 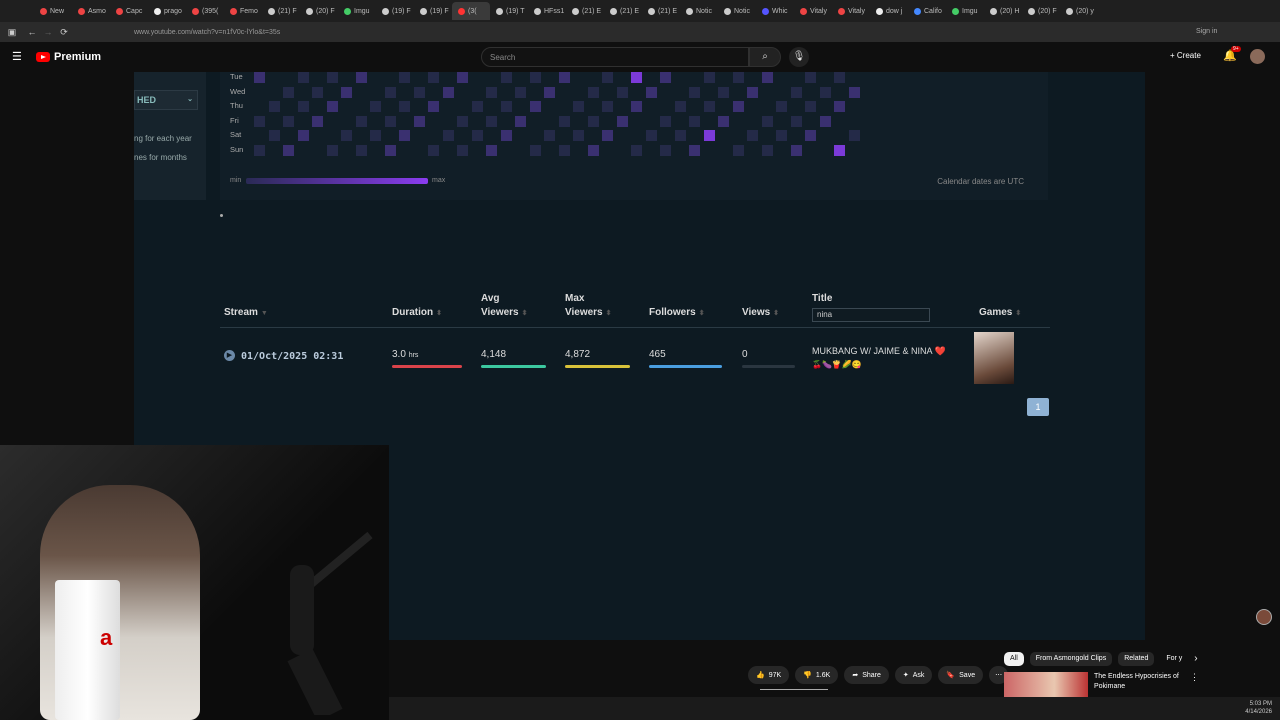 I want to click on browser-tab: Califo, so click(x=927, y=11).